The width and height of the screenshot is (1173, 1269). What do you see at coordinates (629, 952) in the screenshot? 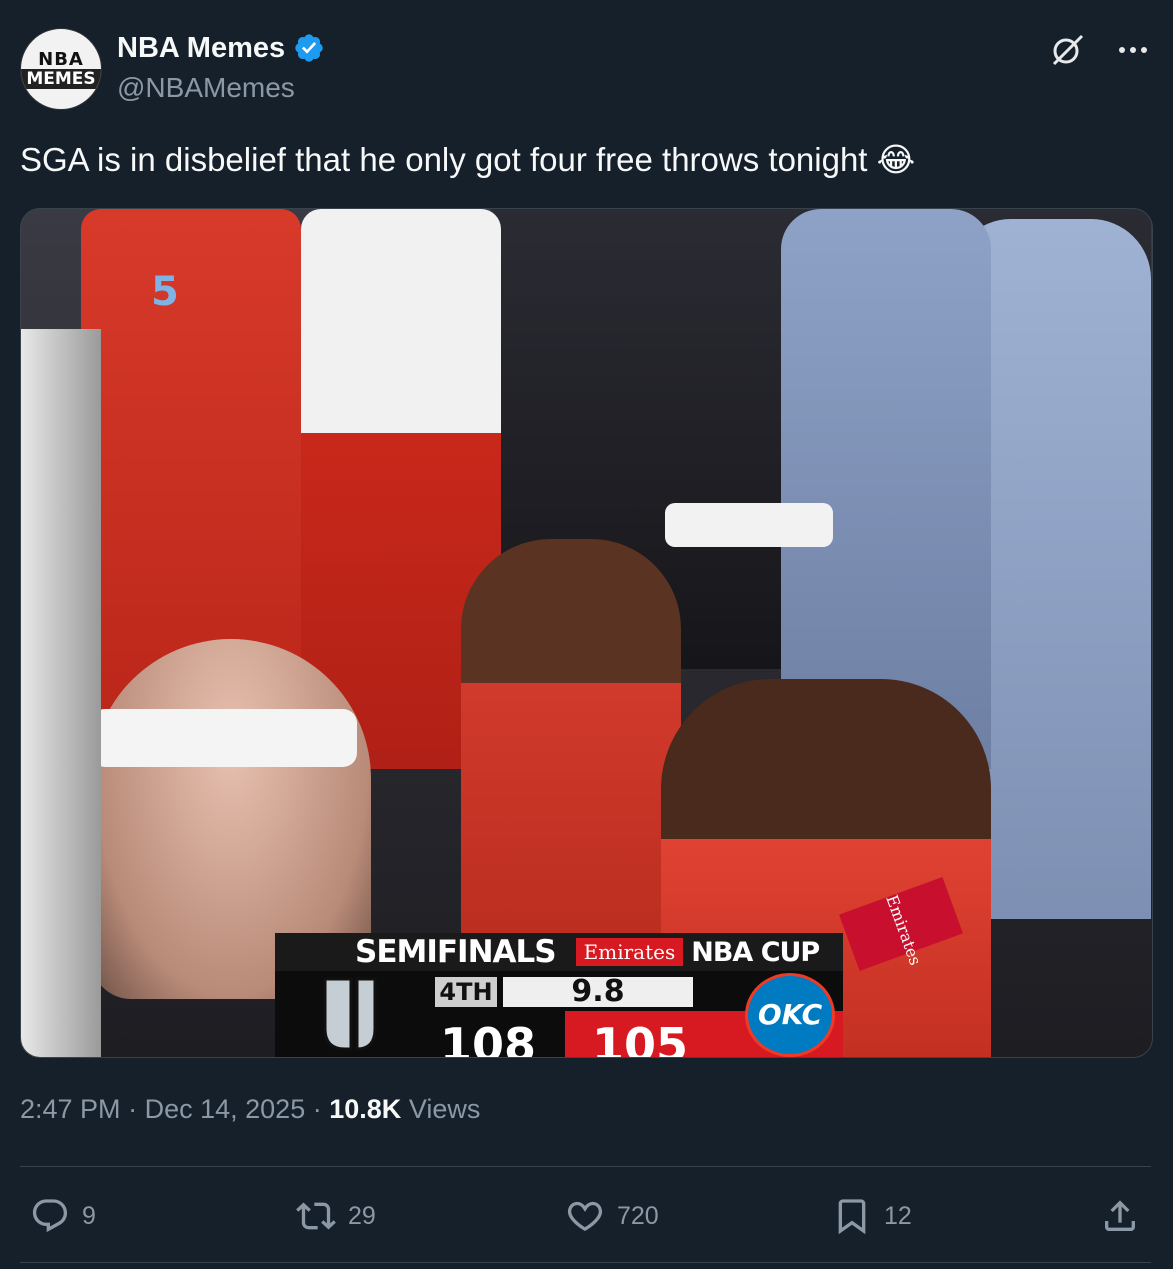
I see `scoreboard-sponsor: Emirates` at bounding box center [629, 952].